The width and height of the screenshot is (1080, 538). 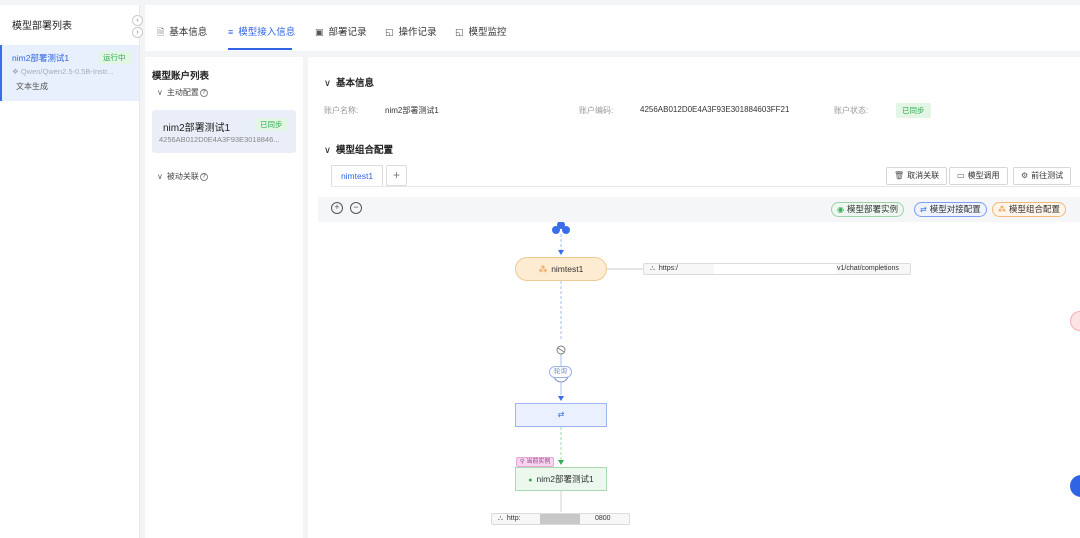 I want to click on bottom-endpoint-url: ⛬ http: 0800, so click(x=560, y=519).